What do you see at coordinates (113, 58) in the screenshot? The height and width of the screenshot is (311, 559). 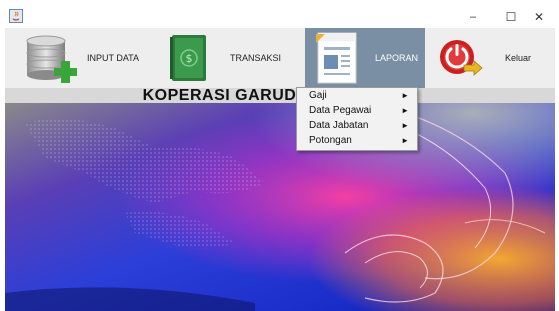 I see `menu-input-data-label: INPUT DATA` at bounding box center [113, 58].